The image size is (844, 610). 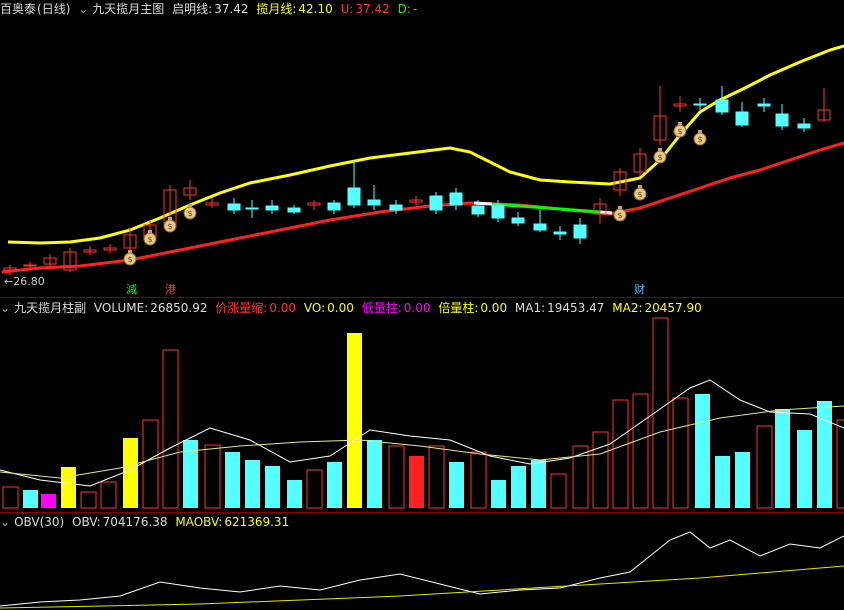 I want to click on volume-value: 26850.92, so click(x=179, y=308).